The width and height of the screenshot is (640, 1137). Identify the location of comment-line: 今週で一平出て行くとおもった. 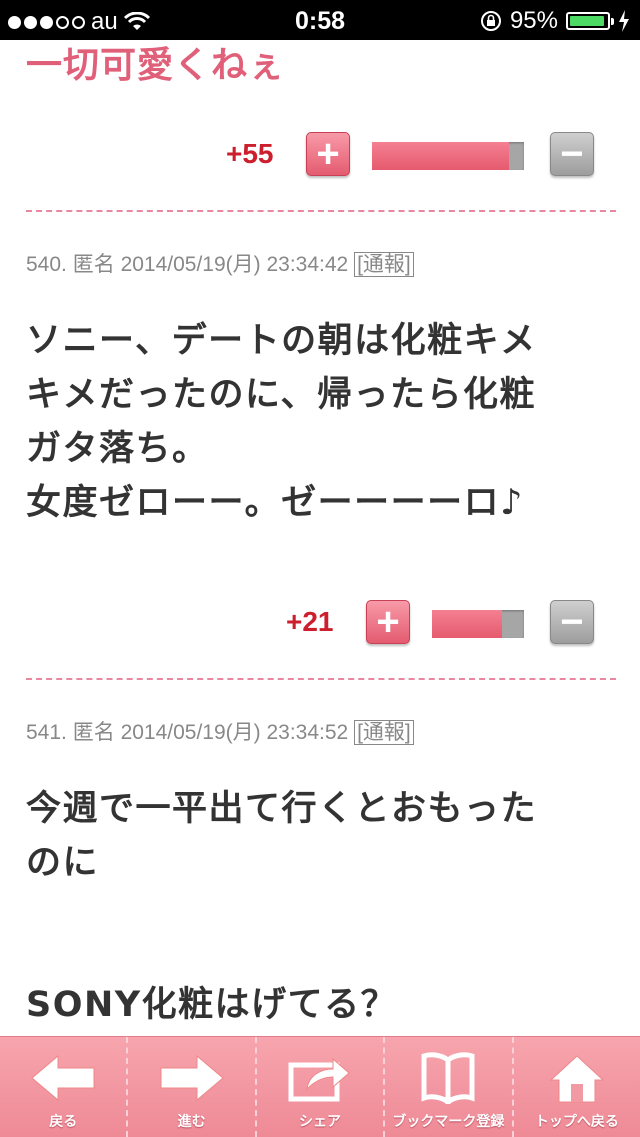
(282, 809).